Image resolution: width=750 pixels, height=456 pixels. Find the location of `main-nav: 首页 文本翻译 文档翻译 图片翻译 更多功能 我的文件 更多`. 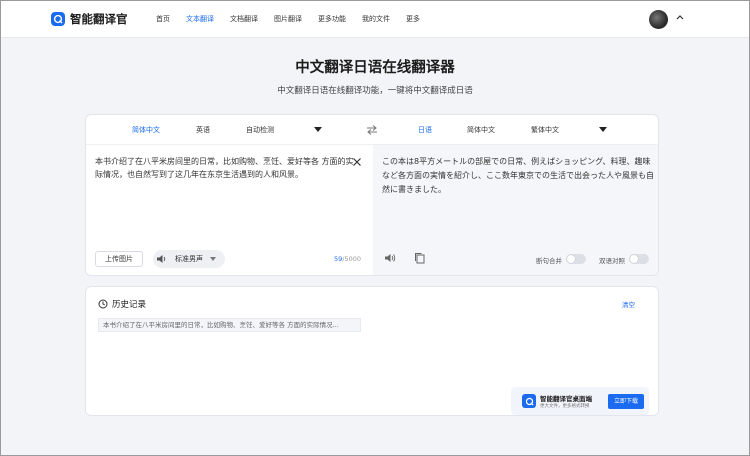

main-nav: 首页 文本翻译 文档翻译 图片翻译 更多功能 我的文件 更多 is located at coordinates (296, 19).